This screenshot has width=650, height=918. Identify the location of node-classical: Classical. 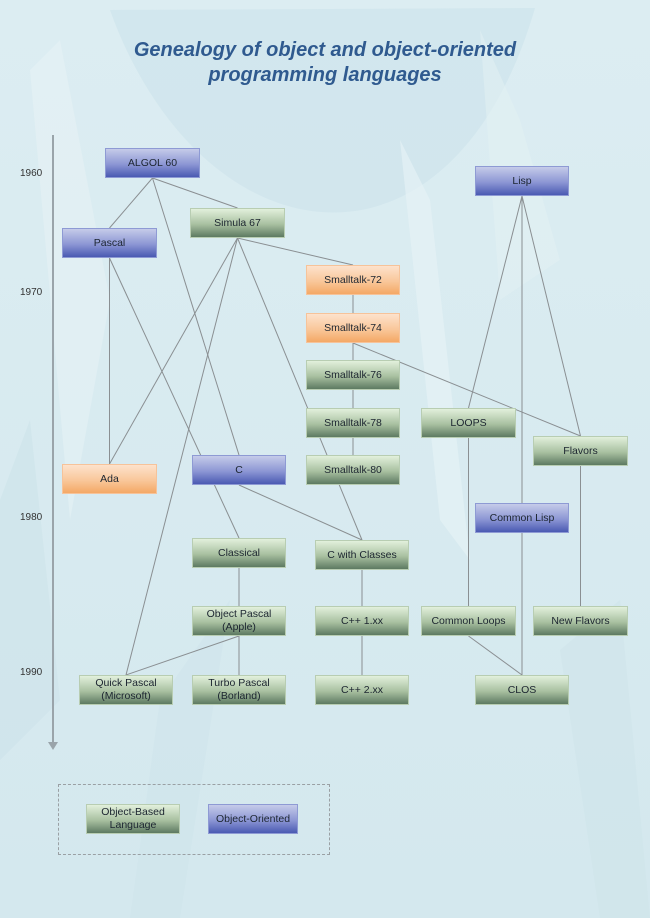
(239, 553).